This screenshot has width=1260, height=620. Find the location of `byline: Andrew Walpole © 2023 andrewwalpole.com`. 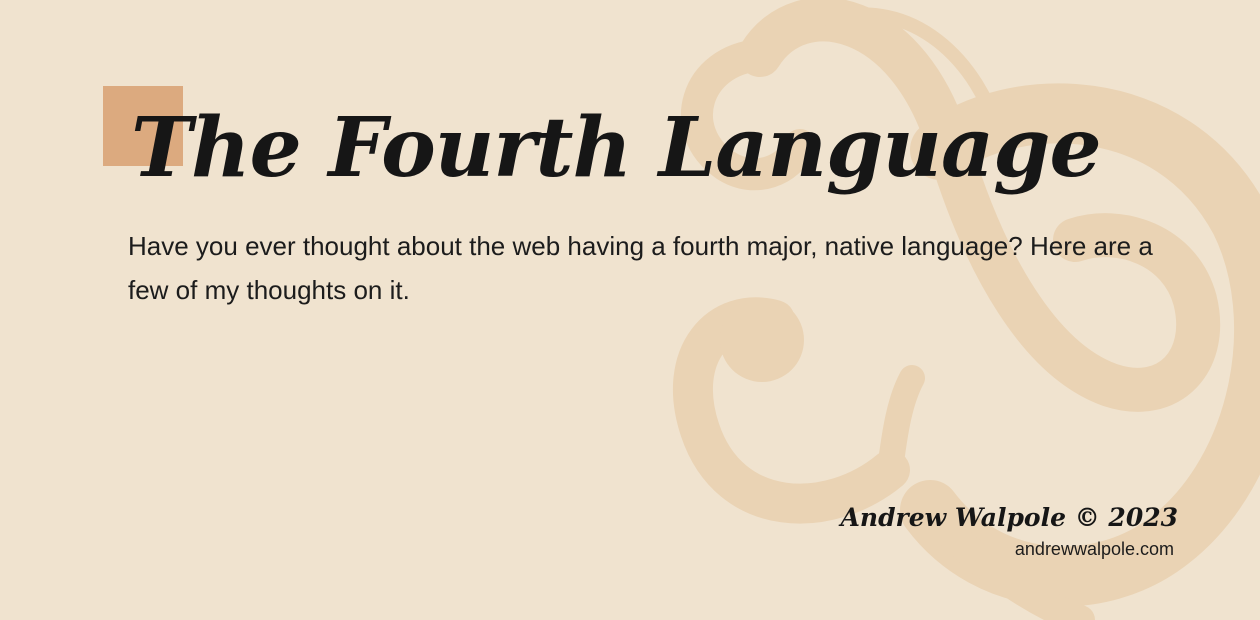

byline: Andrew Walpole © 2023 andrewwalpole.com is located at coordinates (1010, 531).